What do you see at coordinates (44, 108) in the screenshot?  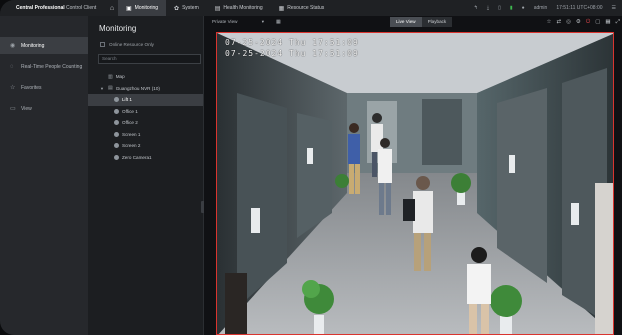 I see `nav-item-view: ▭ View` at bounding box center [44, 108].